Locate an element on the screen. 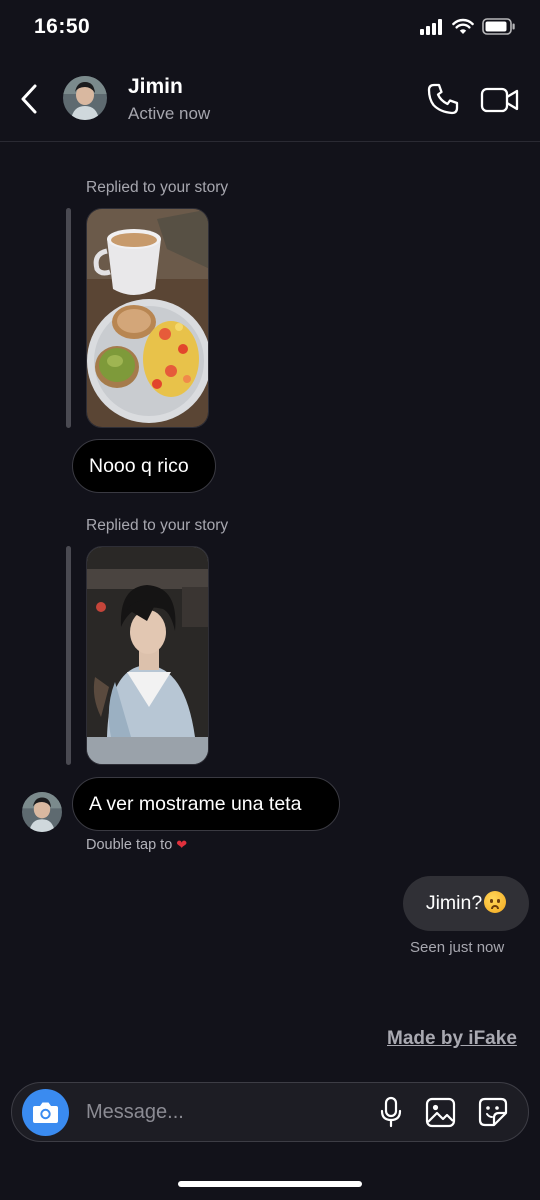 The image size is (540, 1200). heart-icon: ❤ is located at coordinates (182, 844).